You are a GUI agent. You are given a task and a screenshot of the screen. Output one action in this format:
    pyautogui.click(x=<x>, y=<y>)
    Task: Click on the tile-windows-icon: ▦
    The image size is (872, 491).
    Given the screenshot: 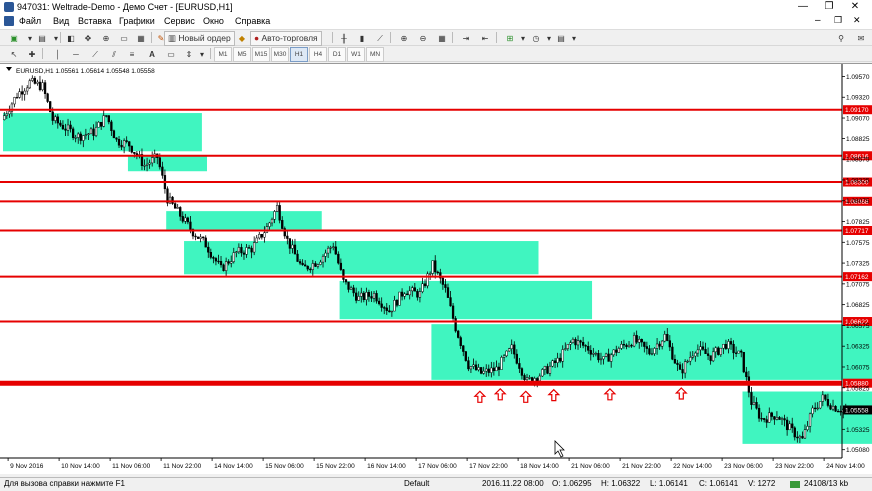 What is the action you would take?
    pyautogui.click(x=442, y=38)
    